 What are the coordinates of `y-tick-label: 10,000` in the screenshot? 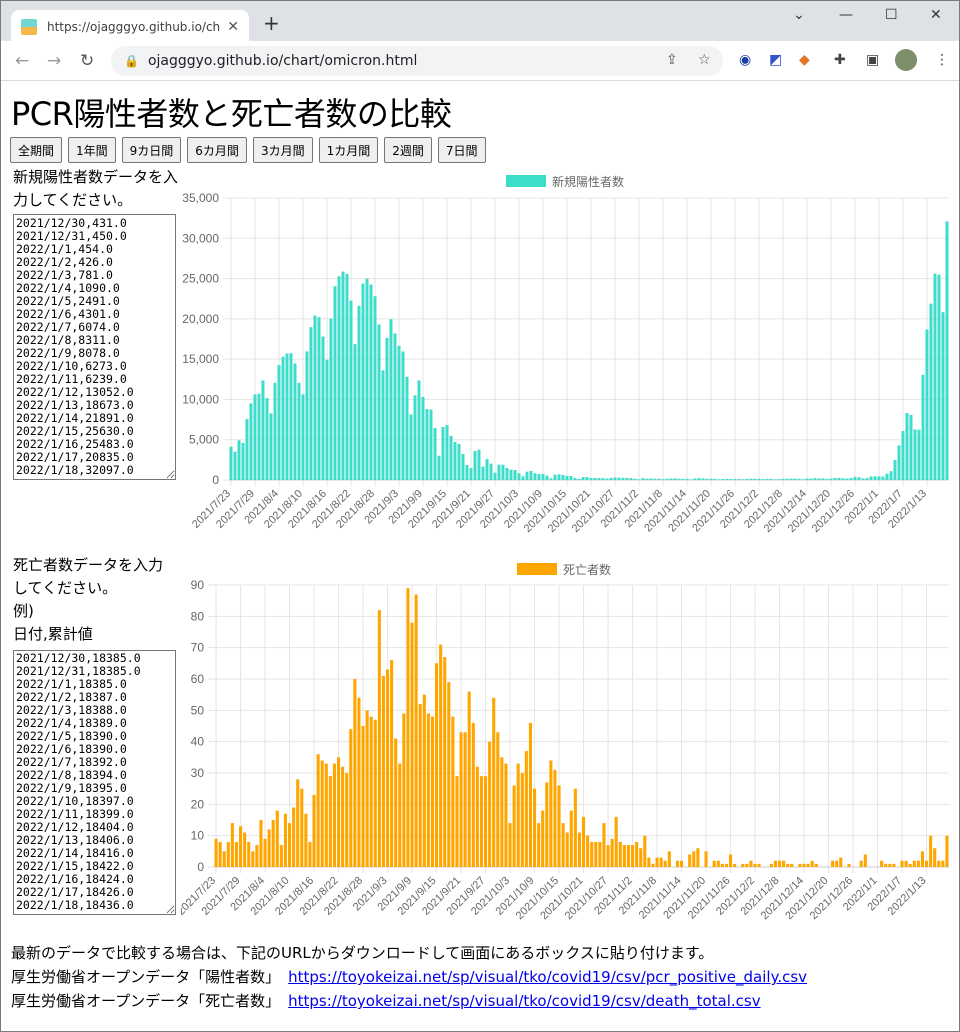 It's located at (200, 399).